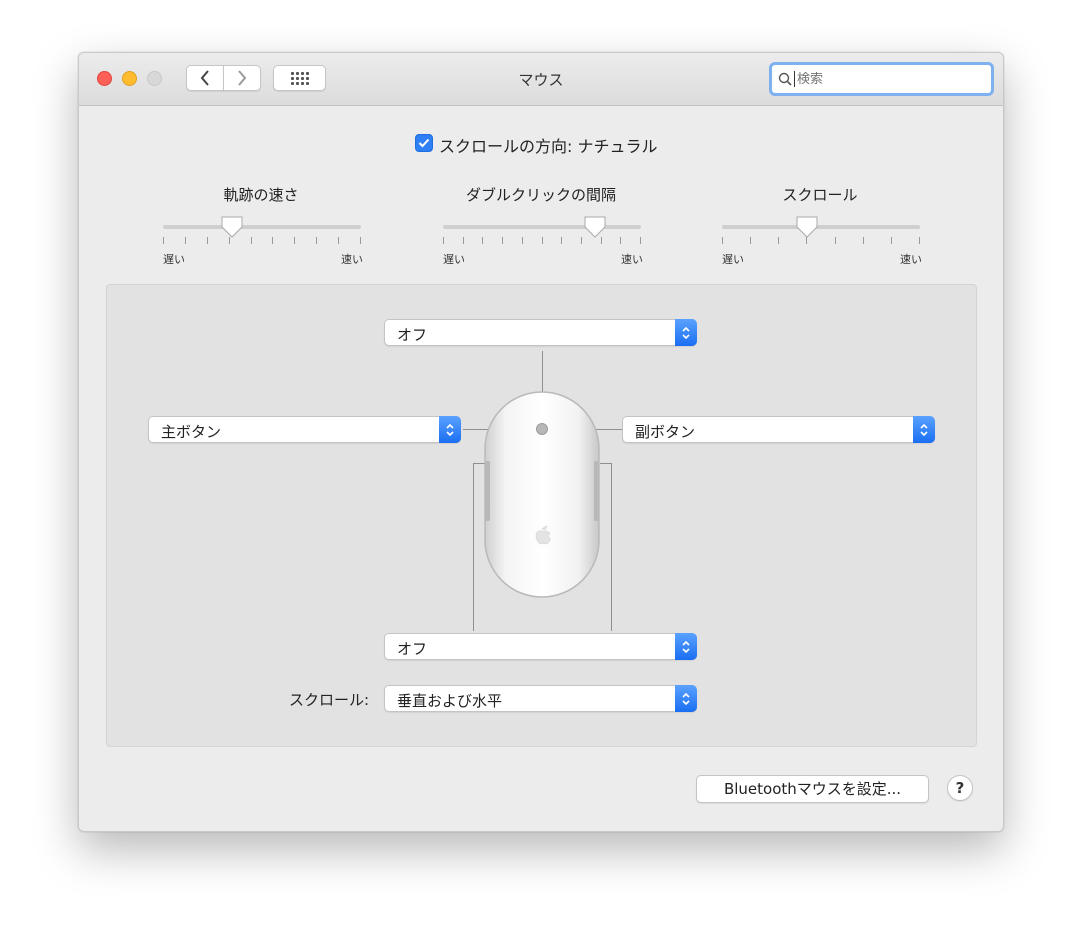 The width and height of the screenshot is (1080, 934). I want to click on titlebar: マウス, so click(541, 79).